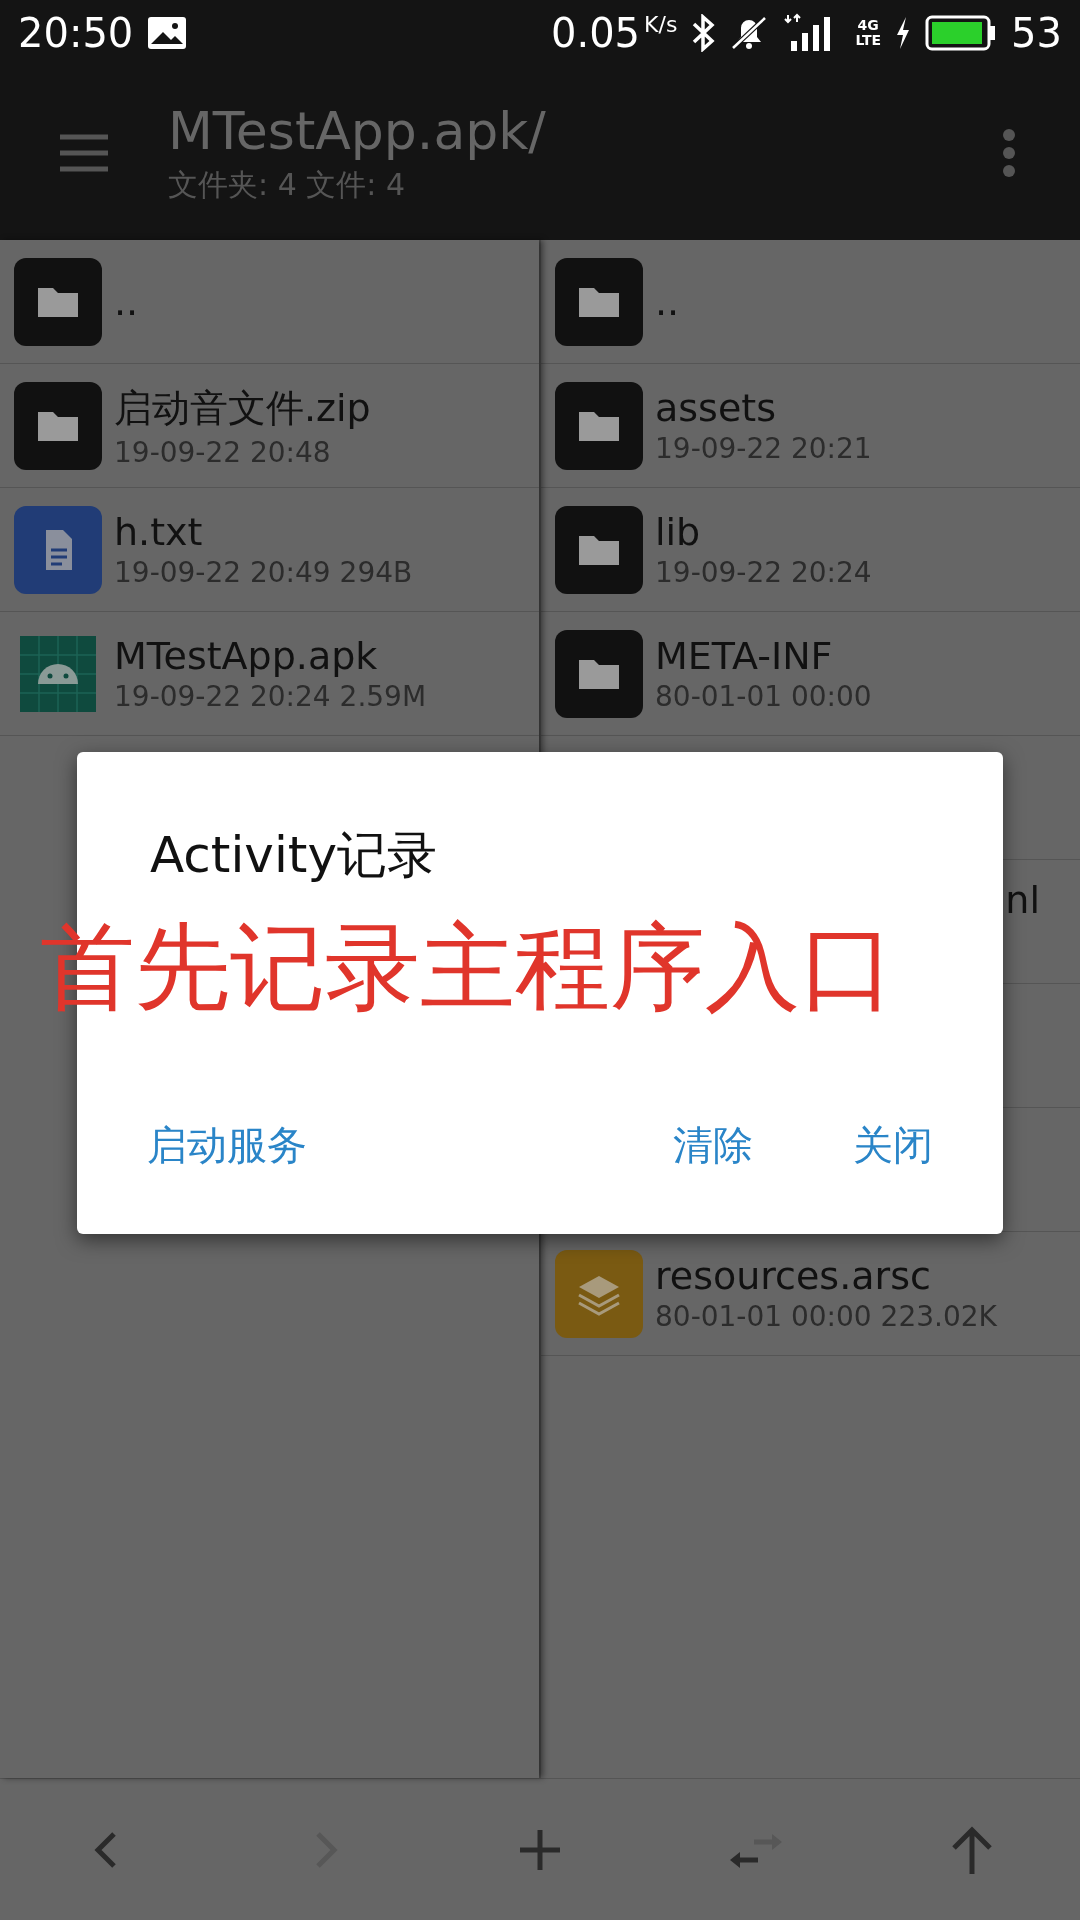 This screenshot has height=1920, width=1080. I want to click on file-row: assets 19-09-22 20:21, so click(810, 426).